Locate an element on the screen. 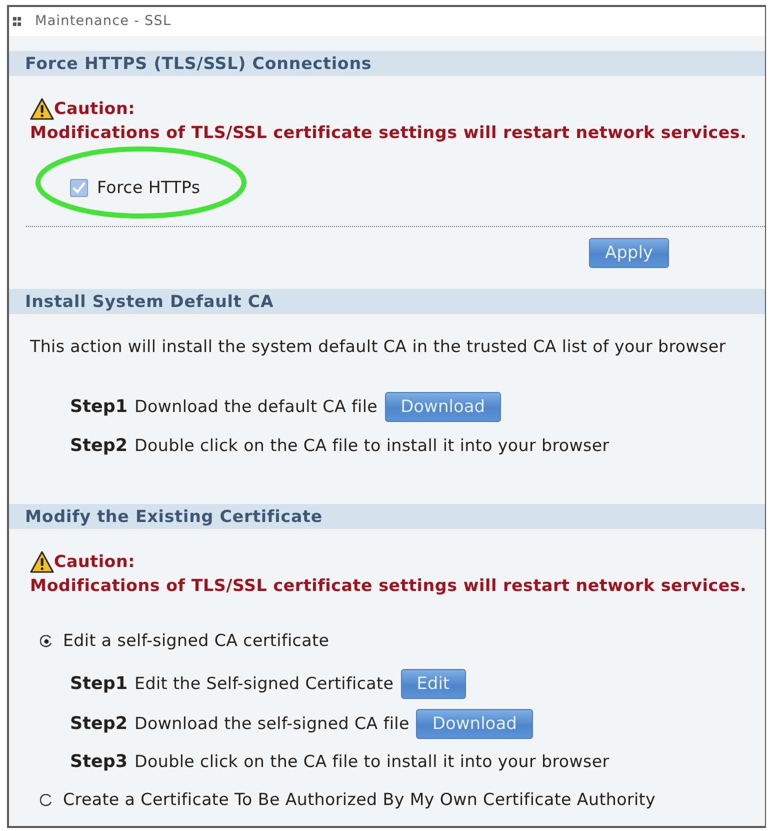 The image size is (771, 831). step-text: Edit the Self-signed Certificate is located at coordinates (264, 683).